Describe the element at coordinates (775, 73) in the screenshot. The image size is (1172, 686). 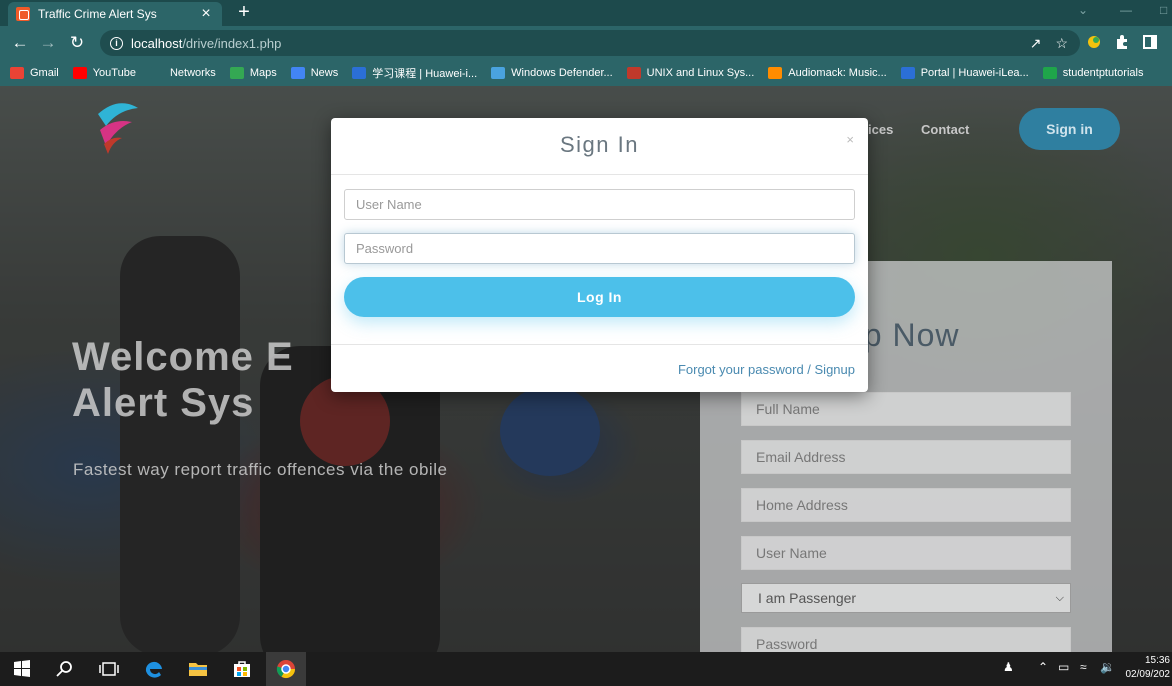
I see `audiomack-icon` at that location.